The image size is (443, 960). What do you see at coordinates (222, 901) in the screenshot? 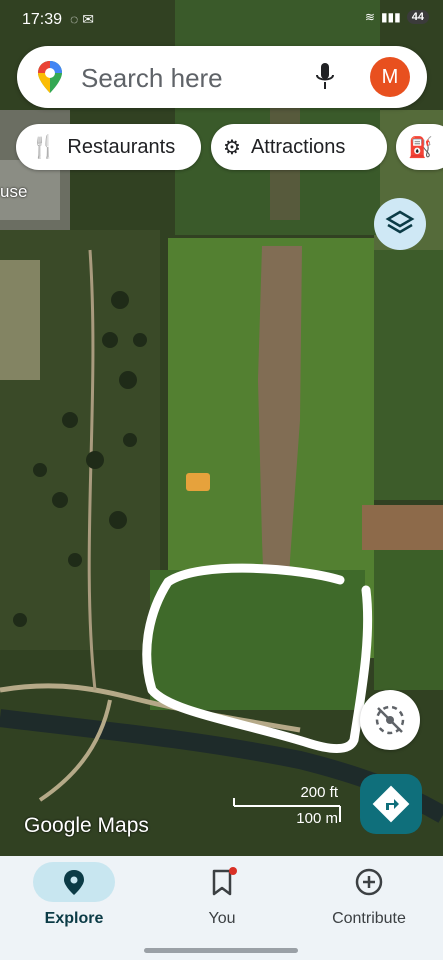
I see `tab-you: You` at bounding box center [222, 901].